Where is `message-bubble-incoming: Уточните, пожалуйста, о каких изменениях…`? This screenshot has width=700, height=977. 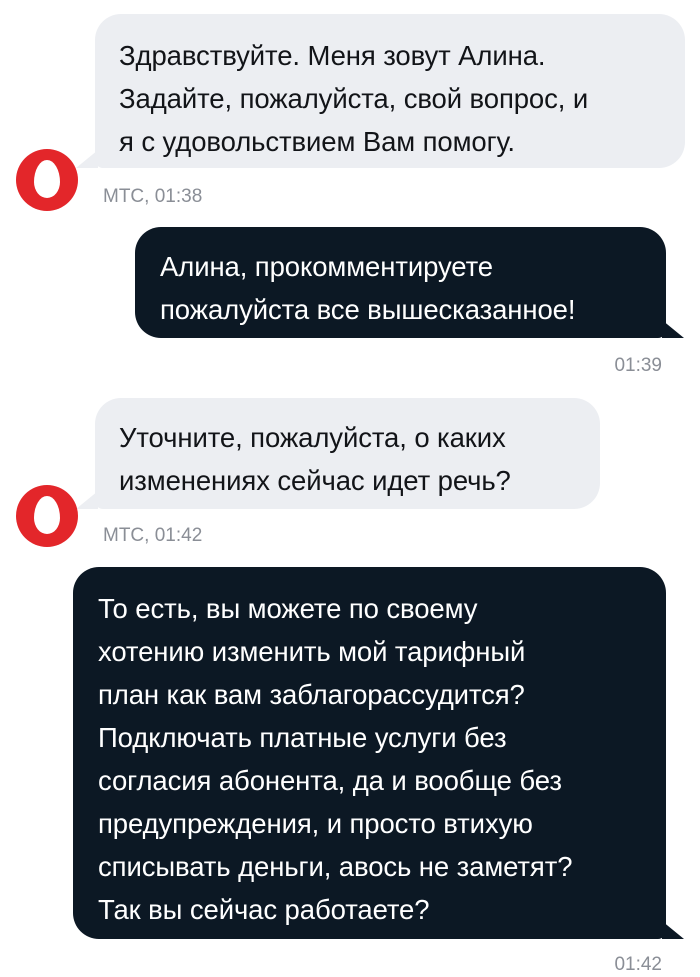 message-bubble-incoming: Уточните, пожалуйста, о каких изменениях… is located at coordinates (347, 453).